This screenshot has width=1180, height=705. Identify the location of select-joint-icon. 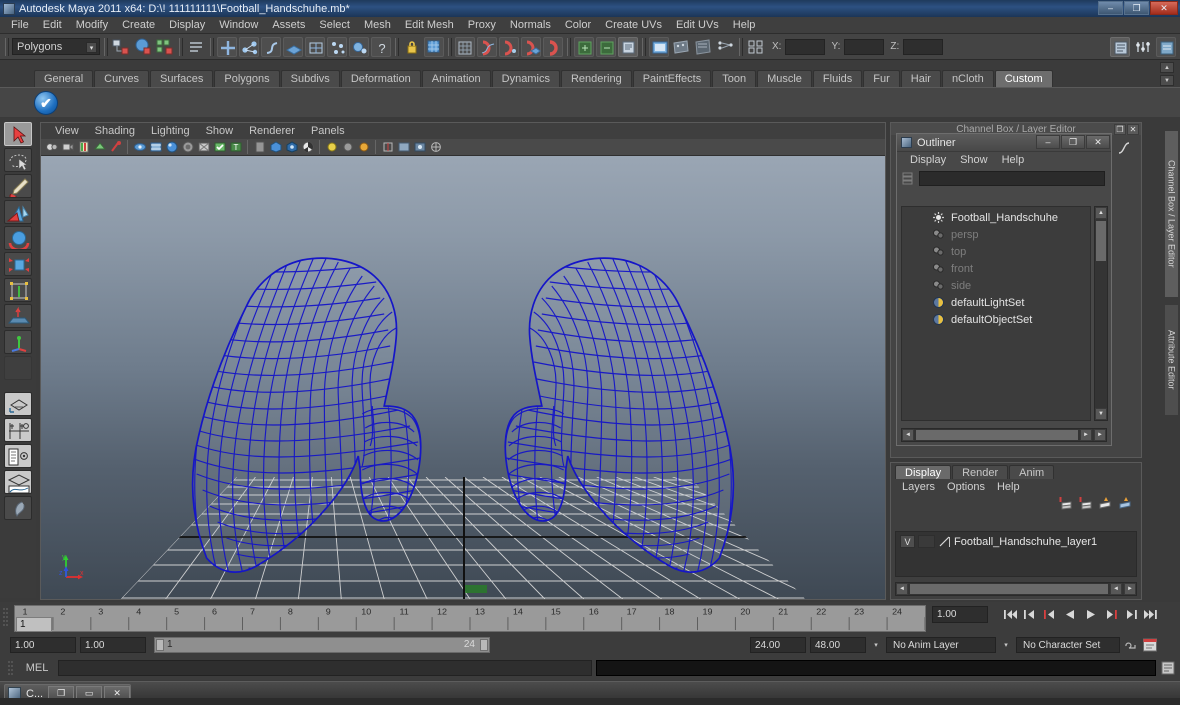
(249, 46).